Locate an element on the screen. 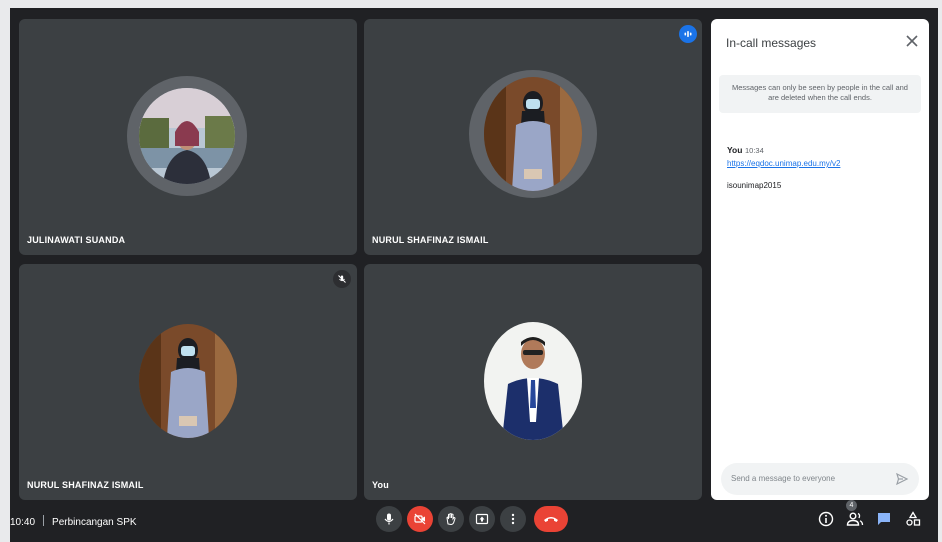 The width and height of the screenshot is (942, 542). people-icon is located at coordinates (855, 519).